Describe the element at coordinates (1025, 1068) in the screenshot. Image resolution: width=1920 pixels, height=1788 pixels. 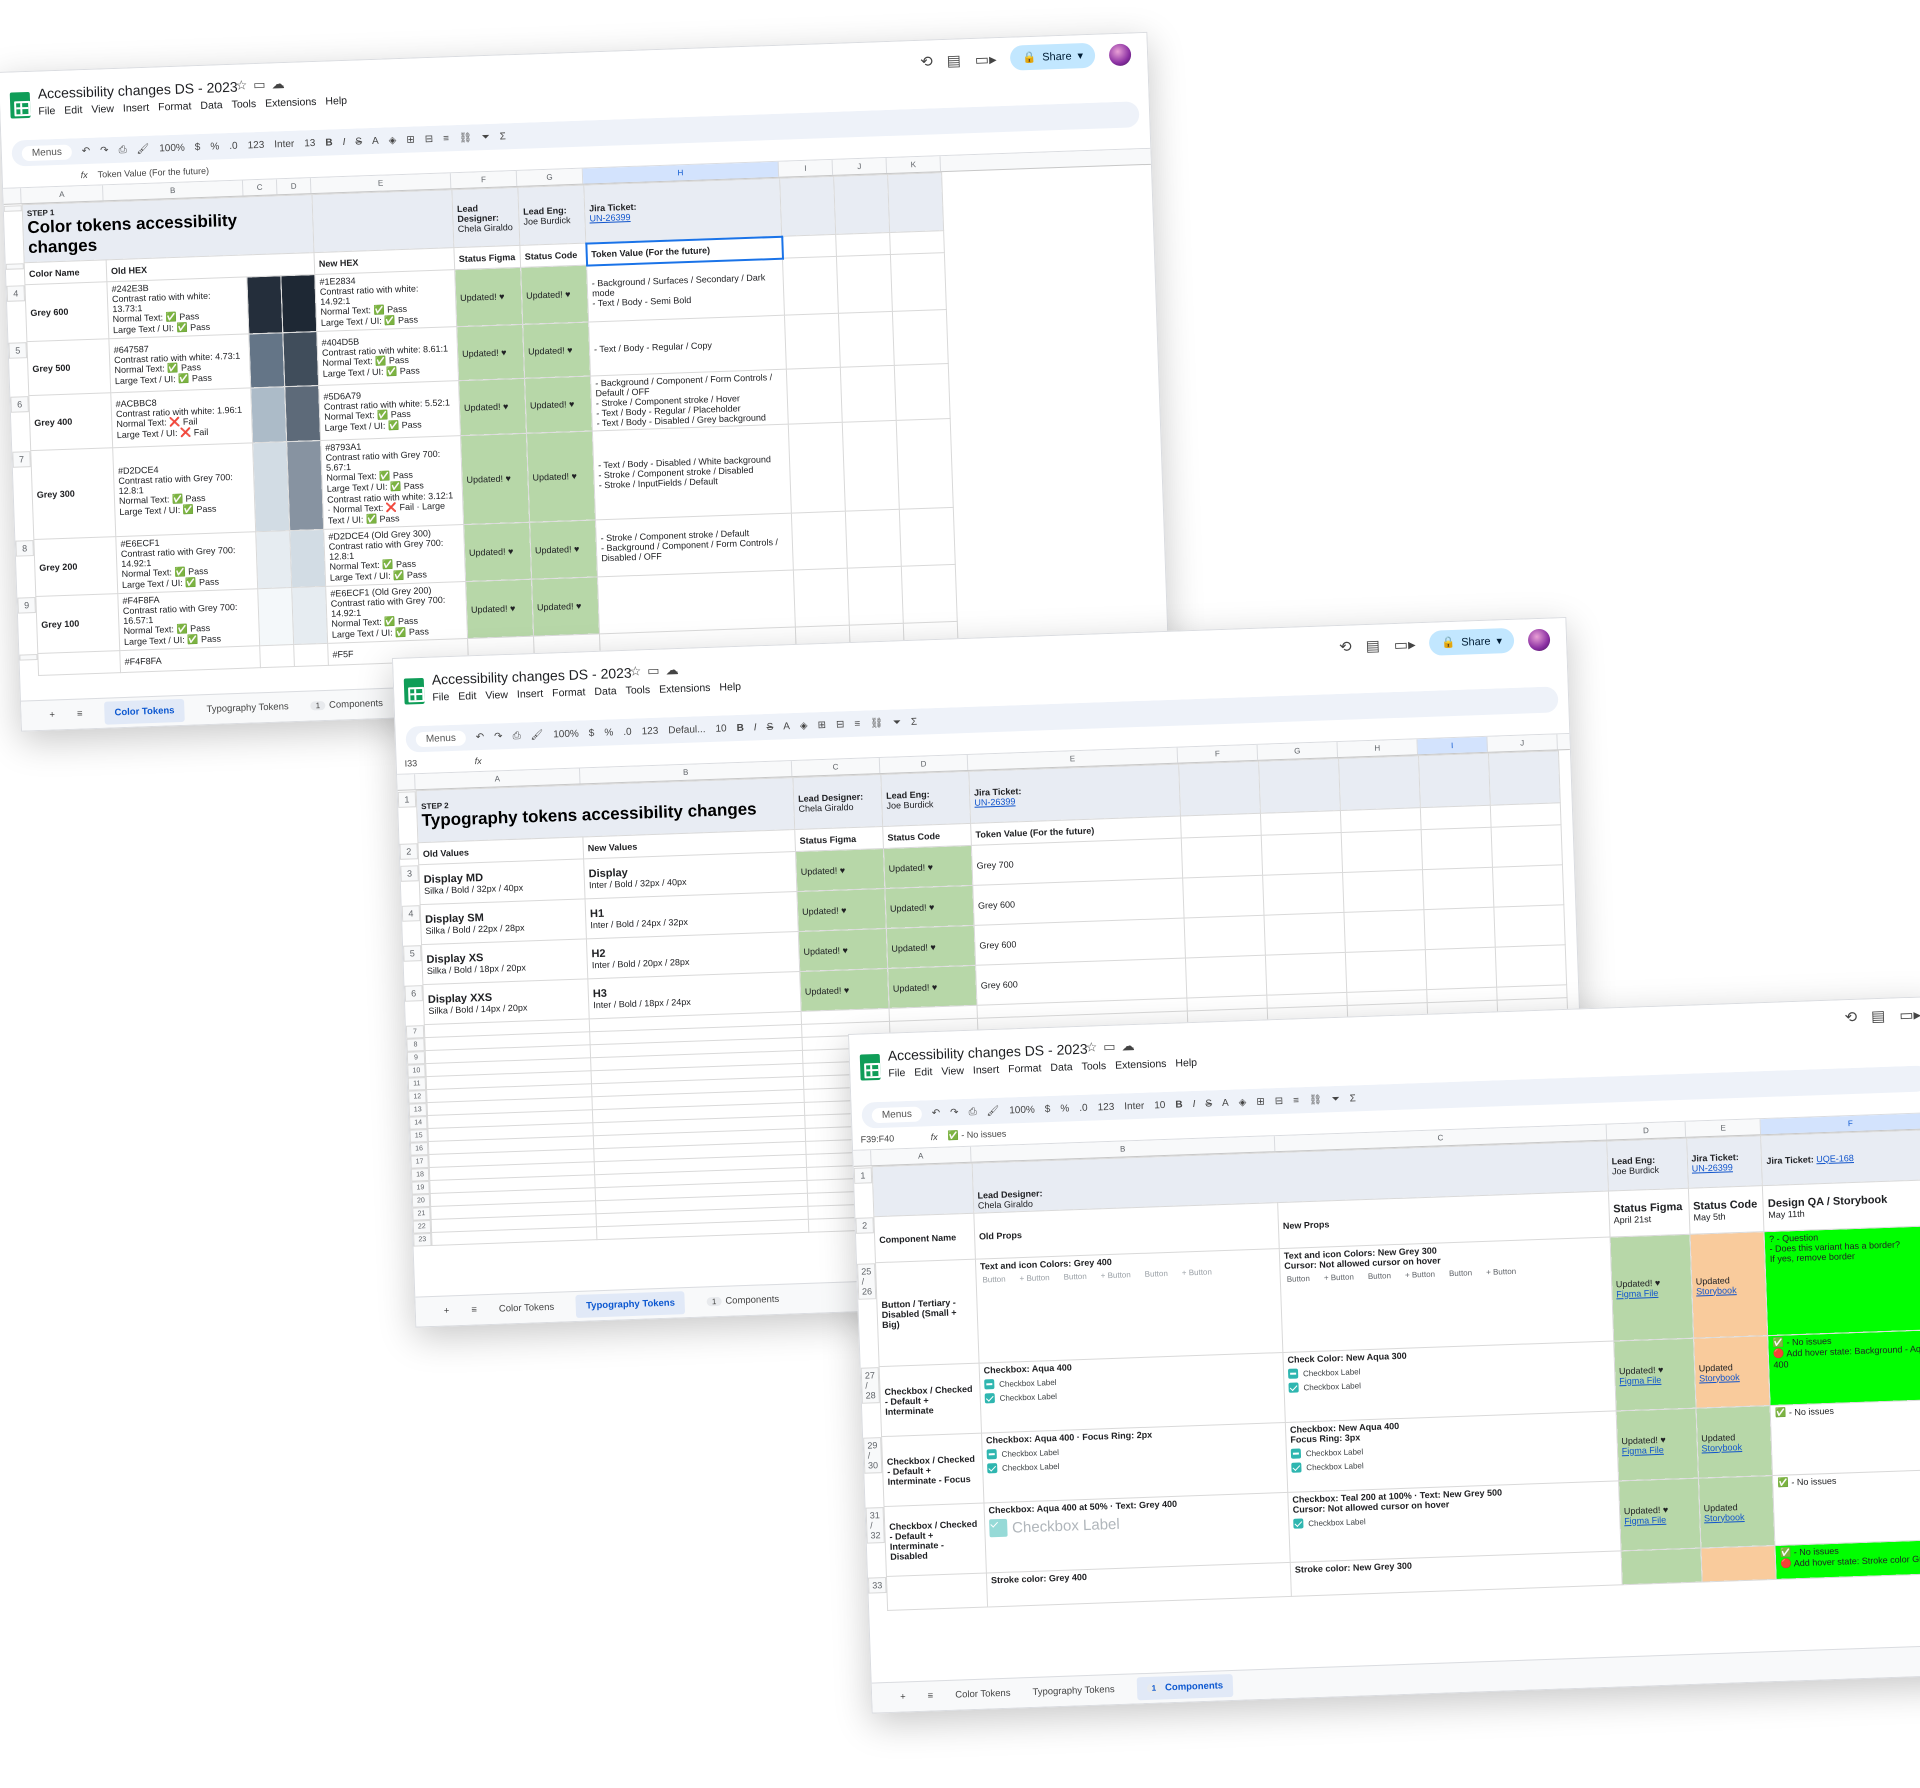
I see `menu-format: Format` at that location.